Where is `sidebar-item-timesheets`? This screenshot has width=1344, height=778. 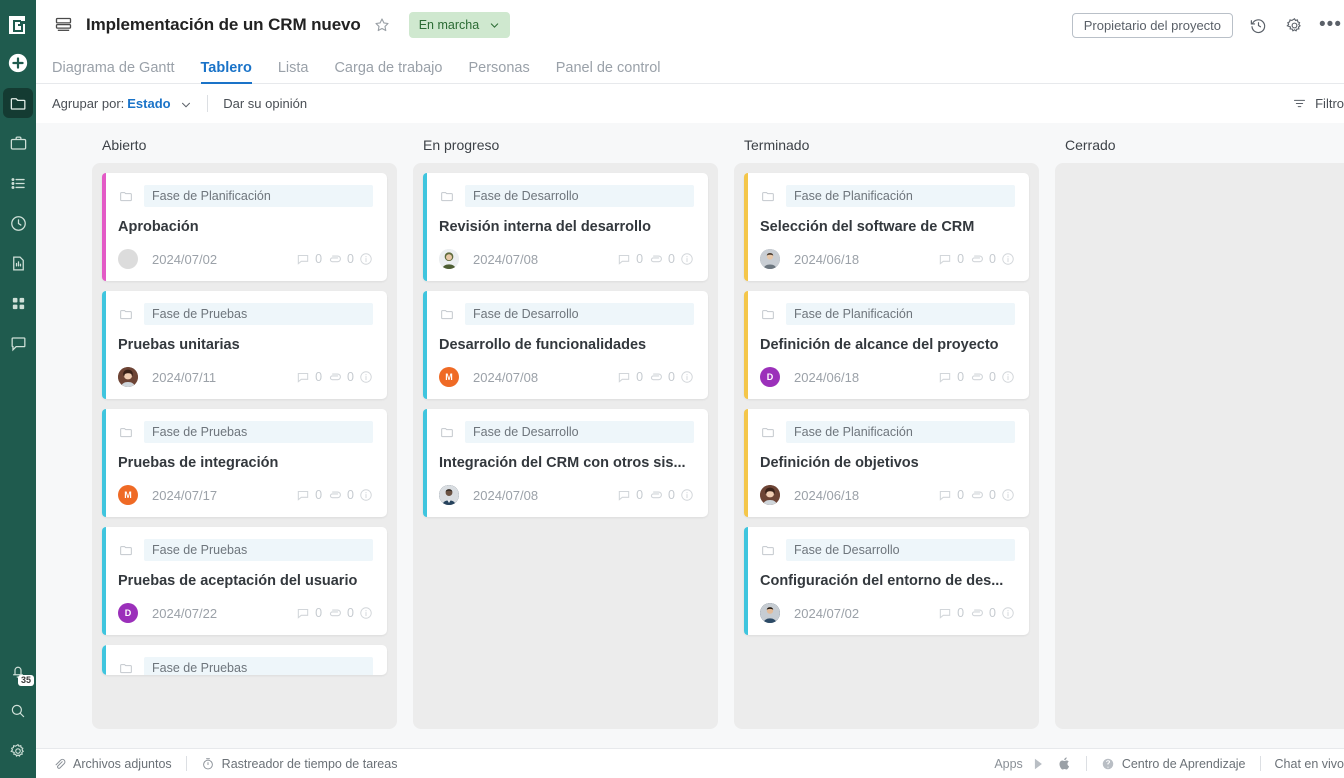 sidebar-item-timesheets is located at coordinates (18, 223).